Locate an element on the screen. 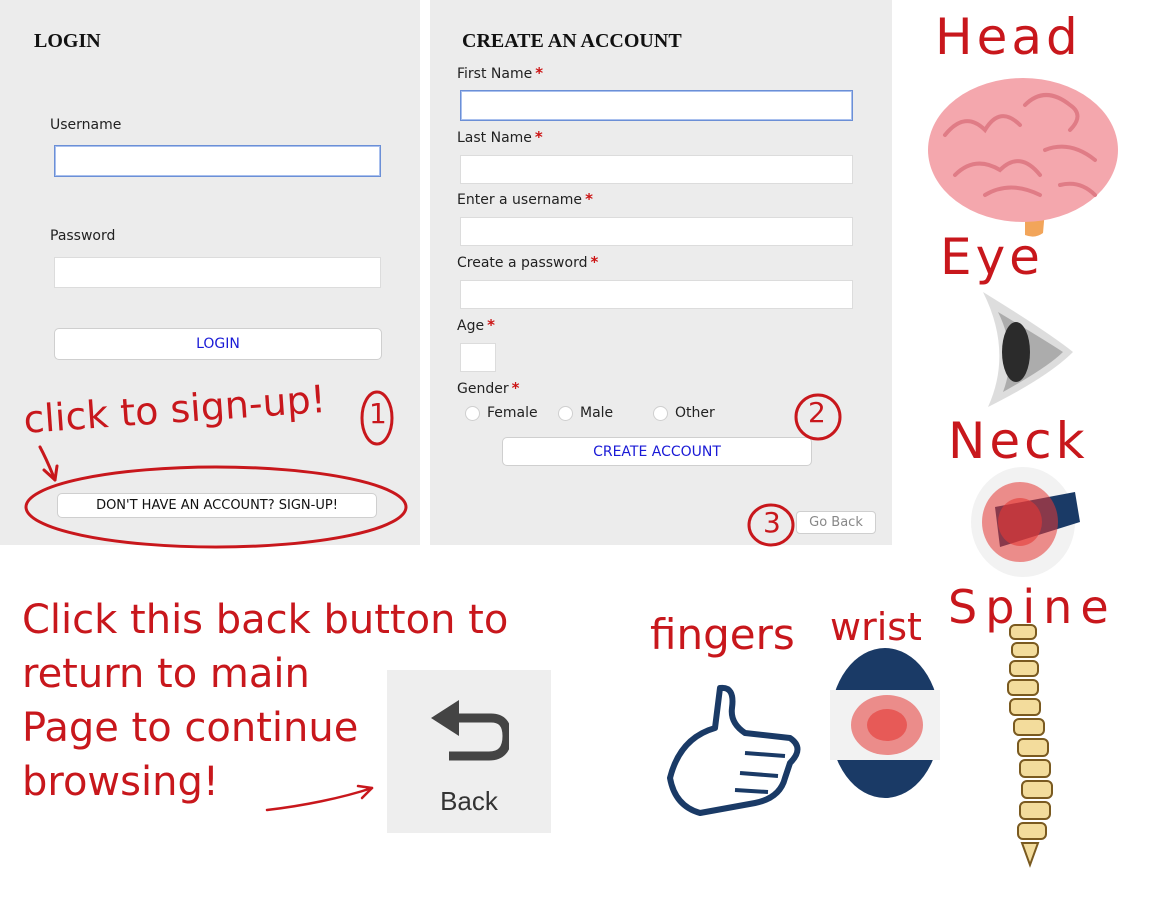 The image size is (1160, 900). create-username-label: Enter a username * is located at coordinates (525, 199).